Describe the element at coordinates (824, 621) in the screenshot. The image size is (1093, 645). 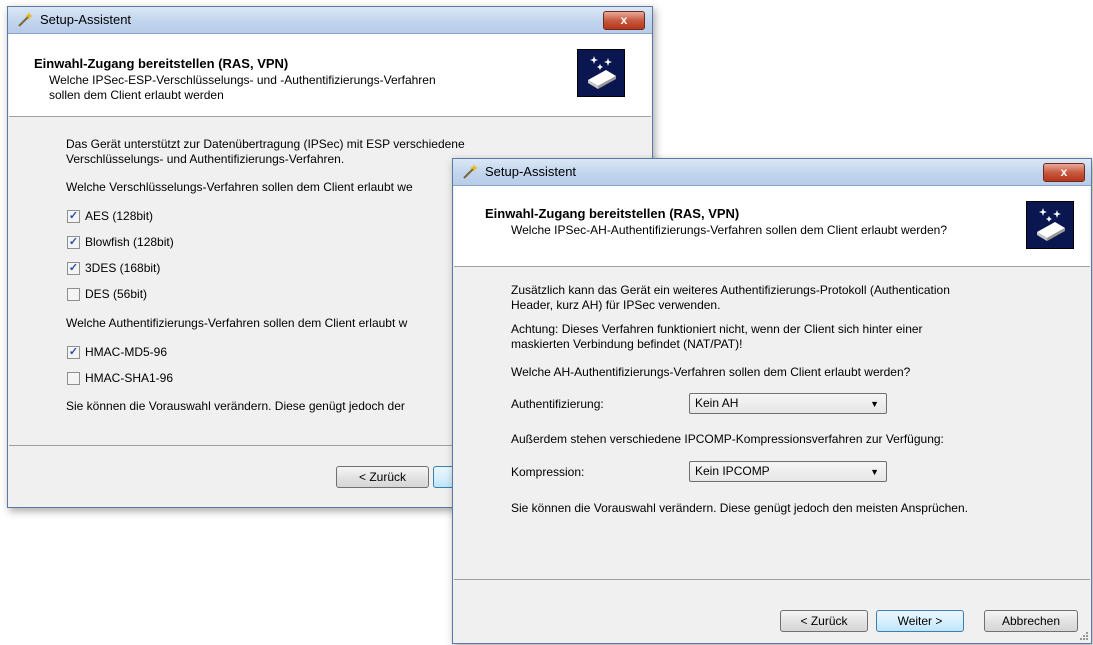
I see `front-back-button: < Zurück` at that location.